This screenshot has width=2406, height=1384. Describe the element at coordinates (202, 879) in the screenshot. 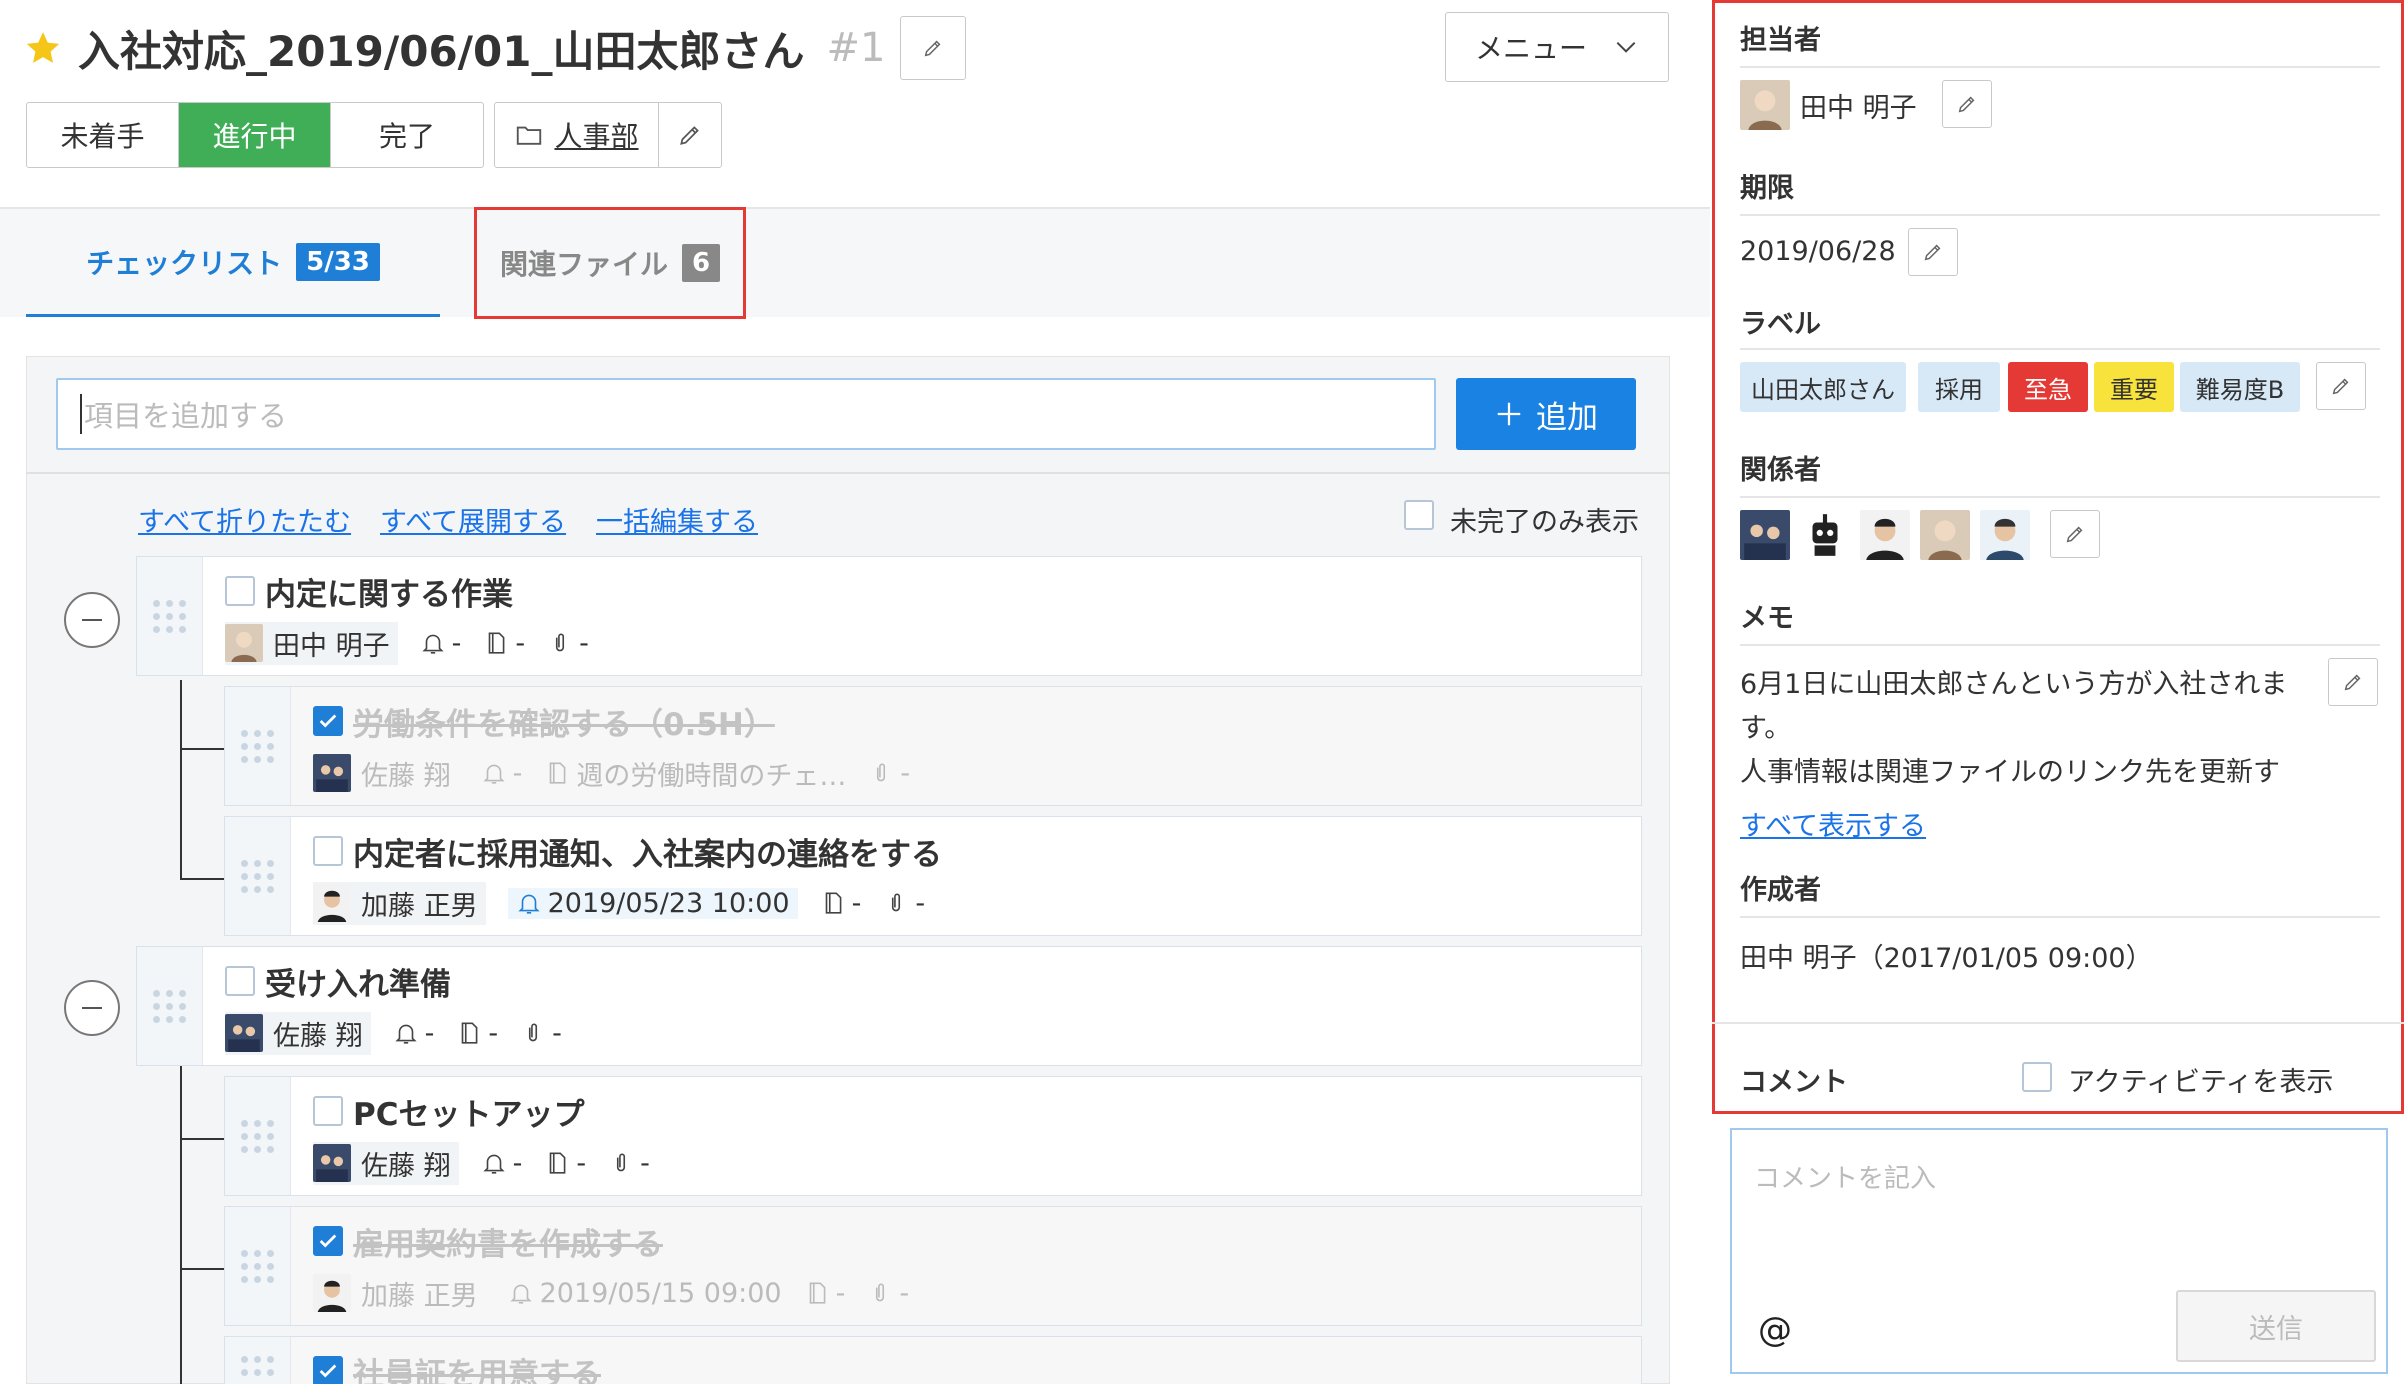

I see `tree-line` at that location.